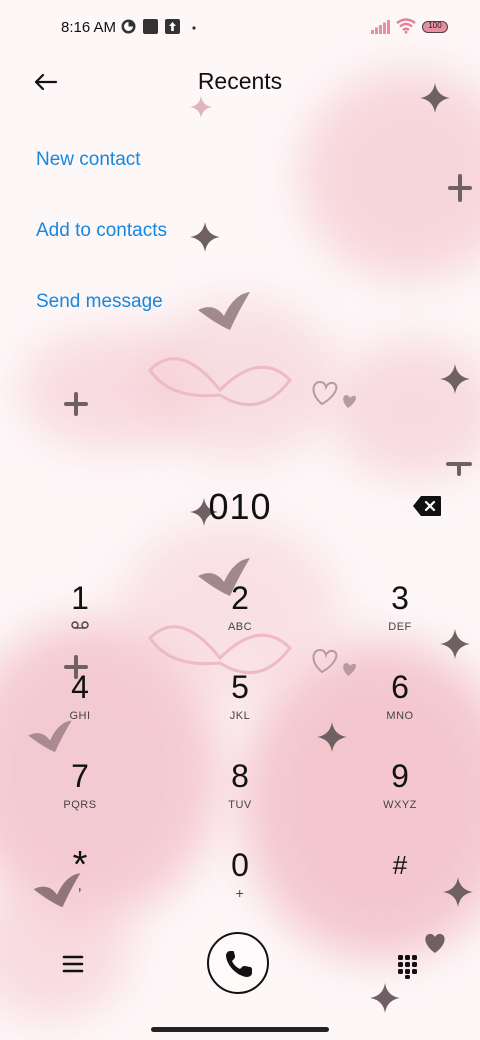  I want to click on key-0: 0 +, so click(240, 887).